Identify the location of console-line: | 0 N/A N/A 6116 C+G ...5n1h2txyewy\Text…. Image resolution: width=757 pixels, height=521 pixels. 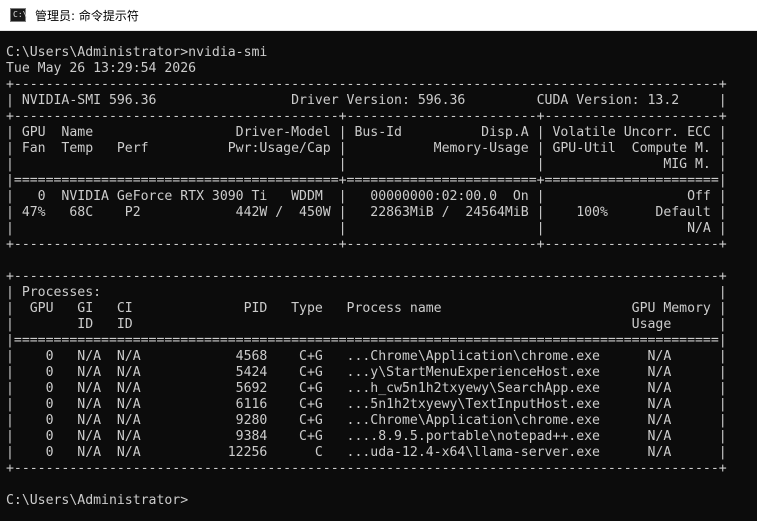
(366, 404).